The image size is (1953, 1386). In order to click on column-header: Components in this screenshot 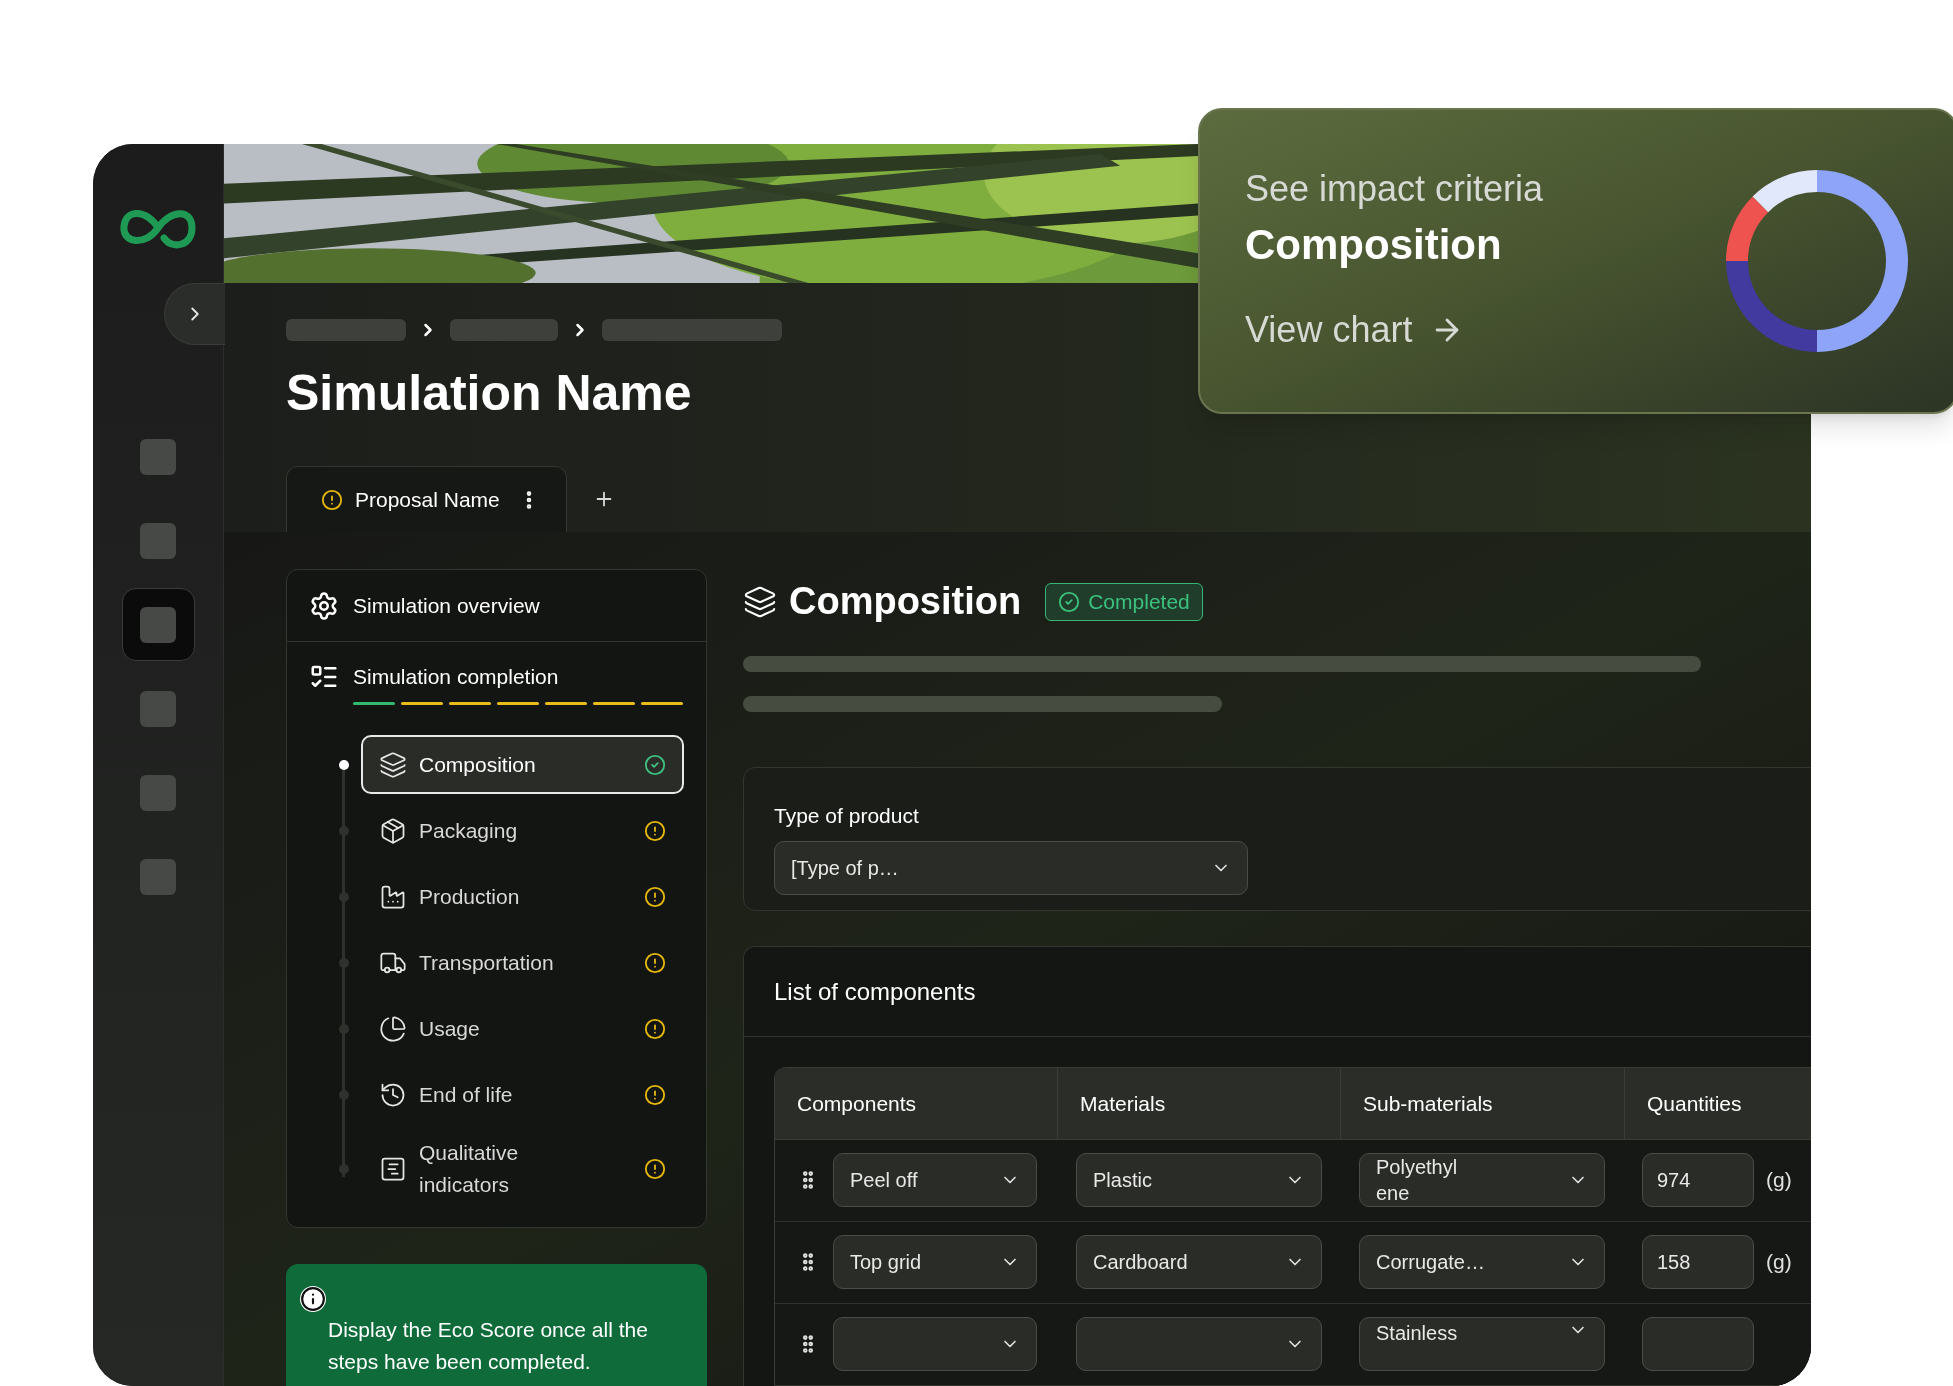, I will do `click(857, 1103)`.